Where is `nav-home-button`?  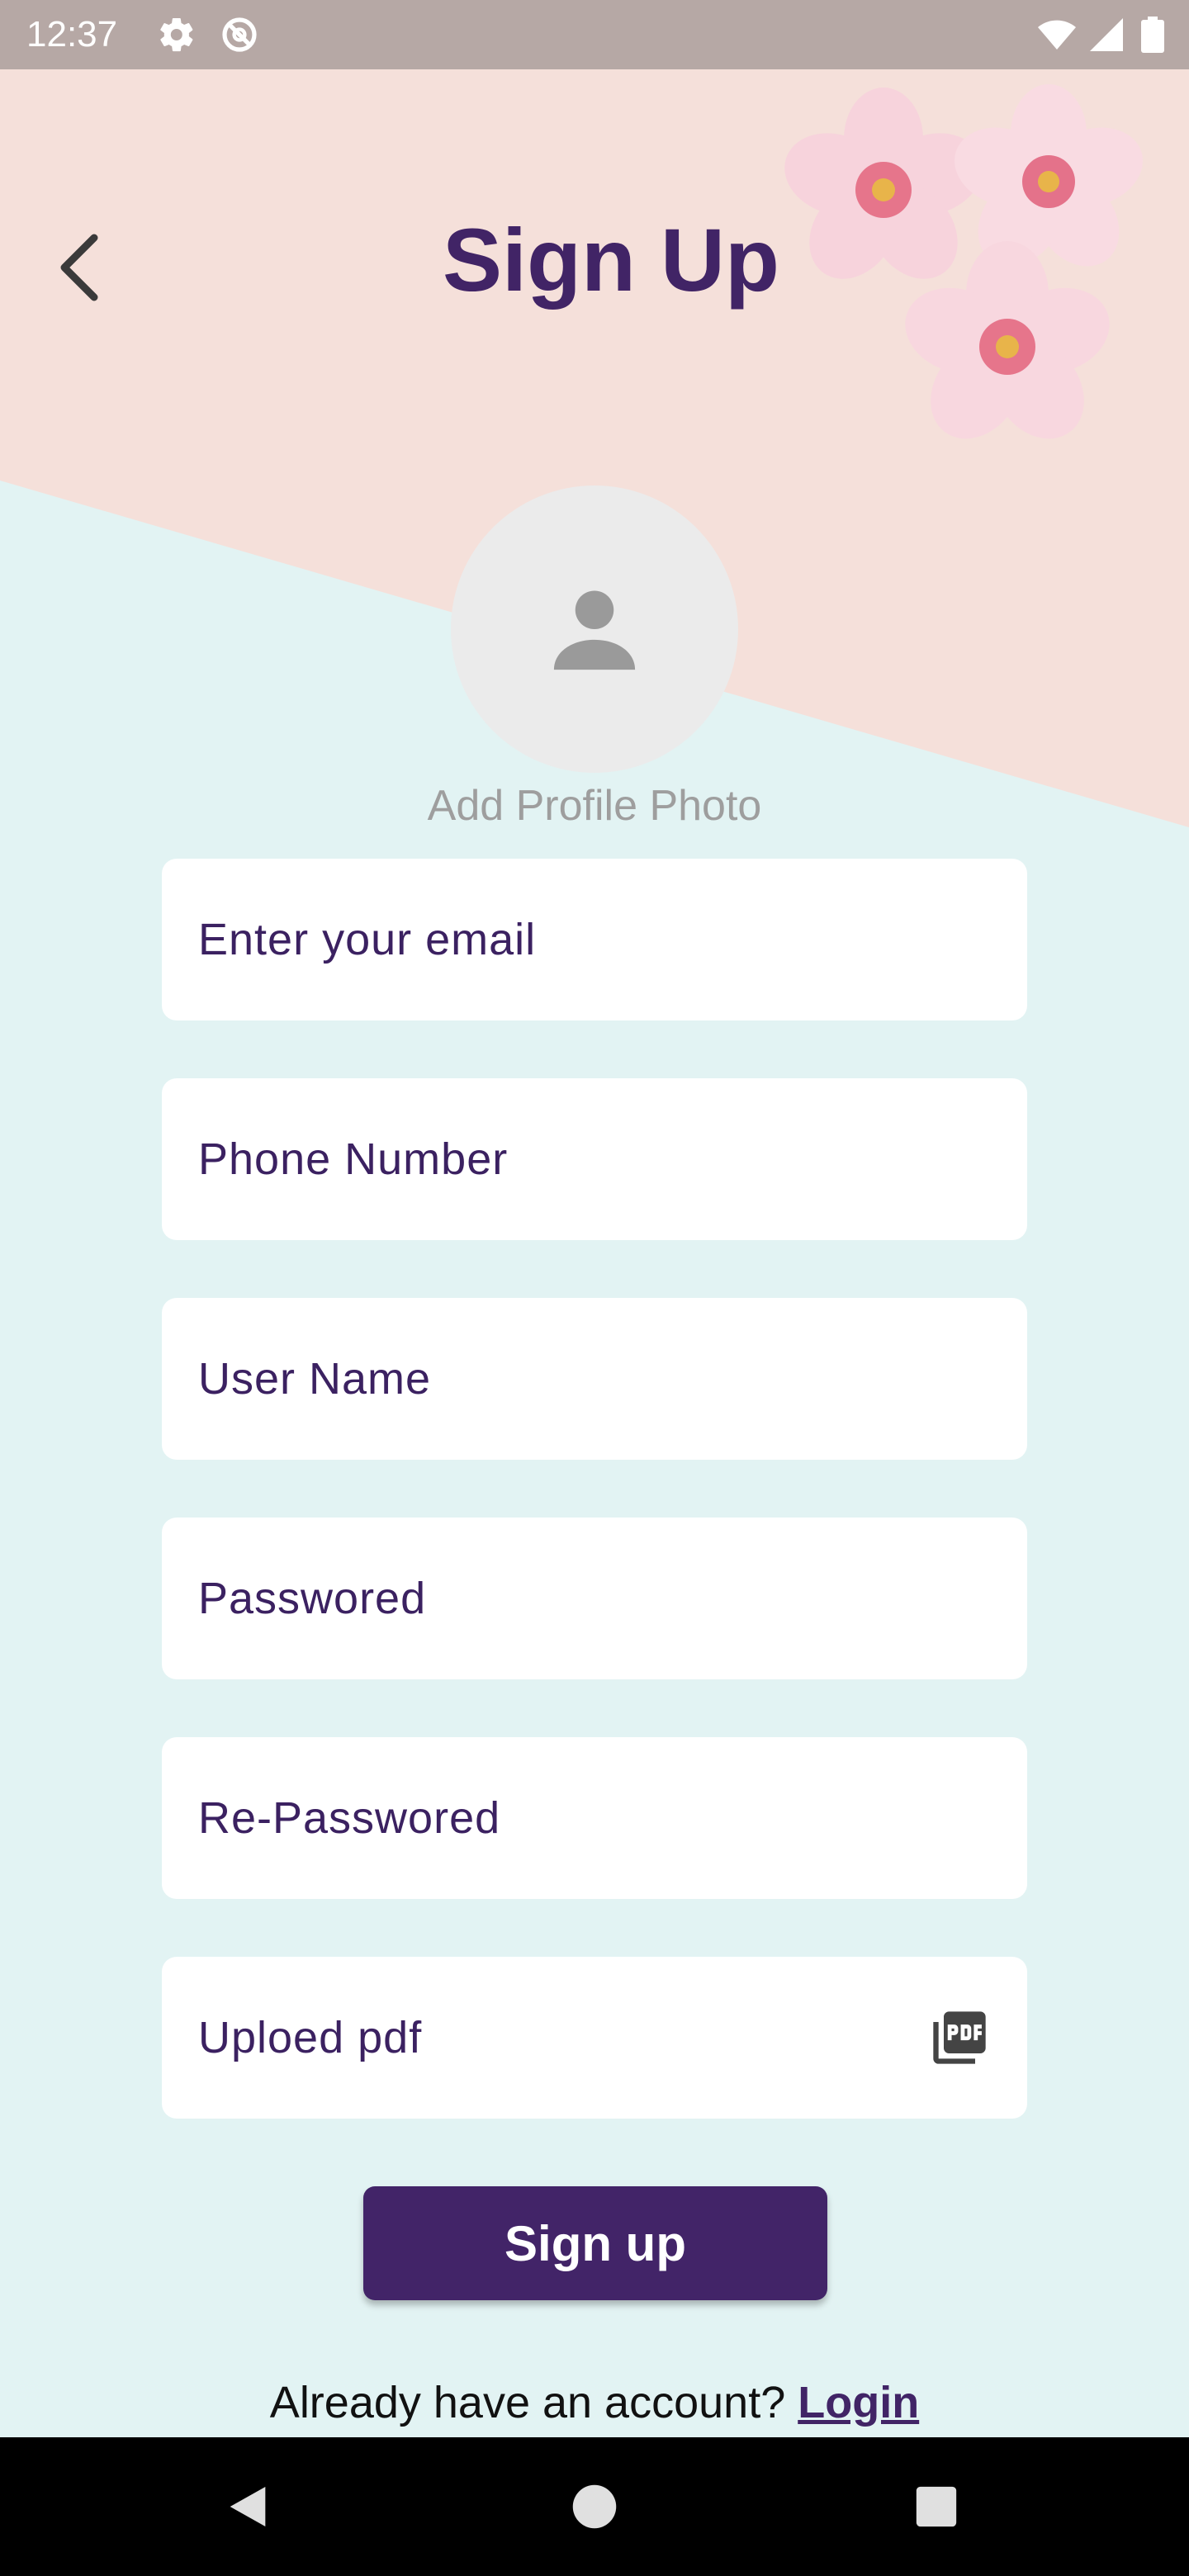 nav-home-button is located at coordinates (594, 2507).